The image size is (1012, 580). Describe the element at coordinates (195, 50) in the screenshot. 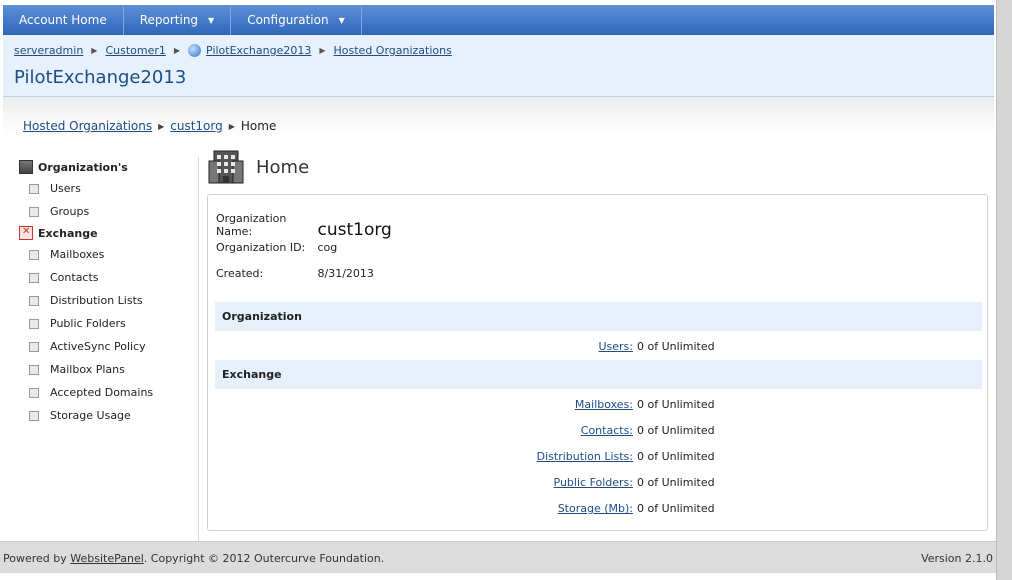

I see `globe-icon` at that location.